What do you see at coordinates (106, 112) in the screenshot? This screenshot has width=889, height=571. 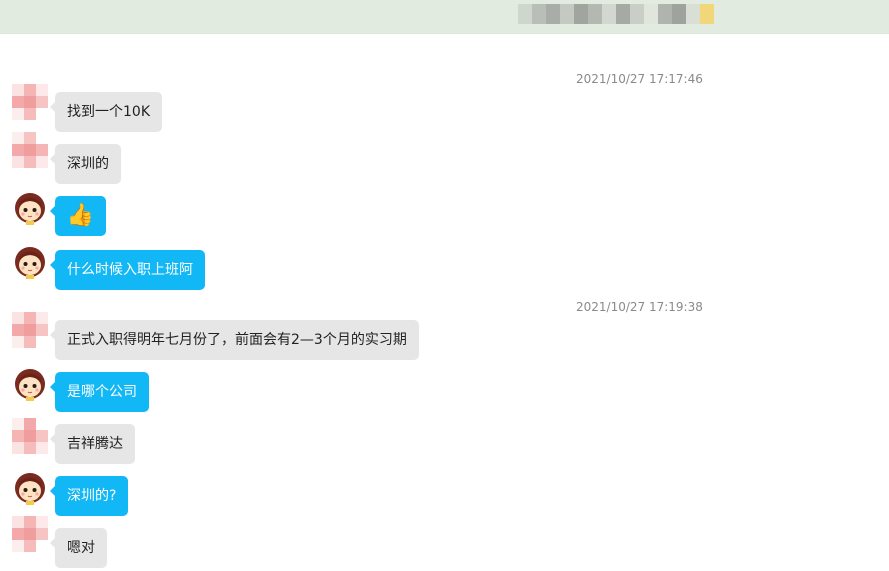 I see `message-bubble: 找到一个10K` at bounding box center [106, 112].